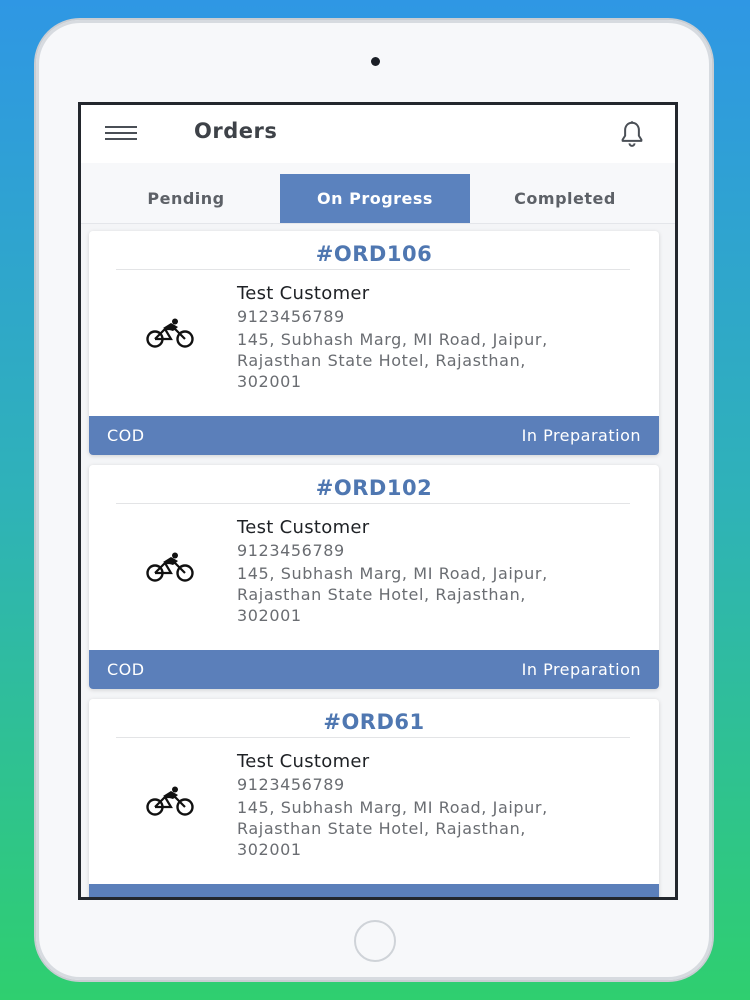 This screenshot has height=1000, width=750. Describe the element at coordinates (375, 61) in the screenshot. I see `camera` at that location.